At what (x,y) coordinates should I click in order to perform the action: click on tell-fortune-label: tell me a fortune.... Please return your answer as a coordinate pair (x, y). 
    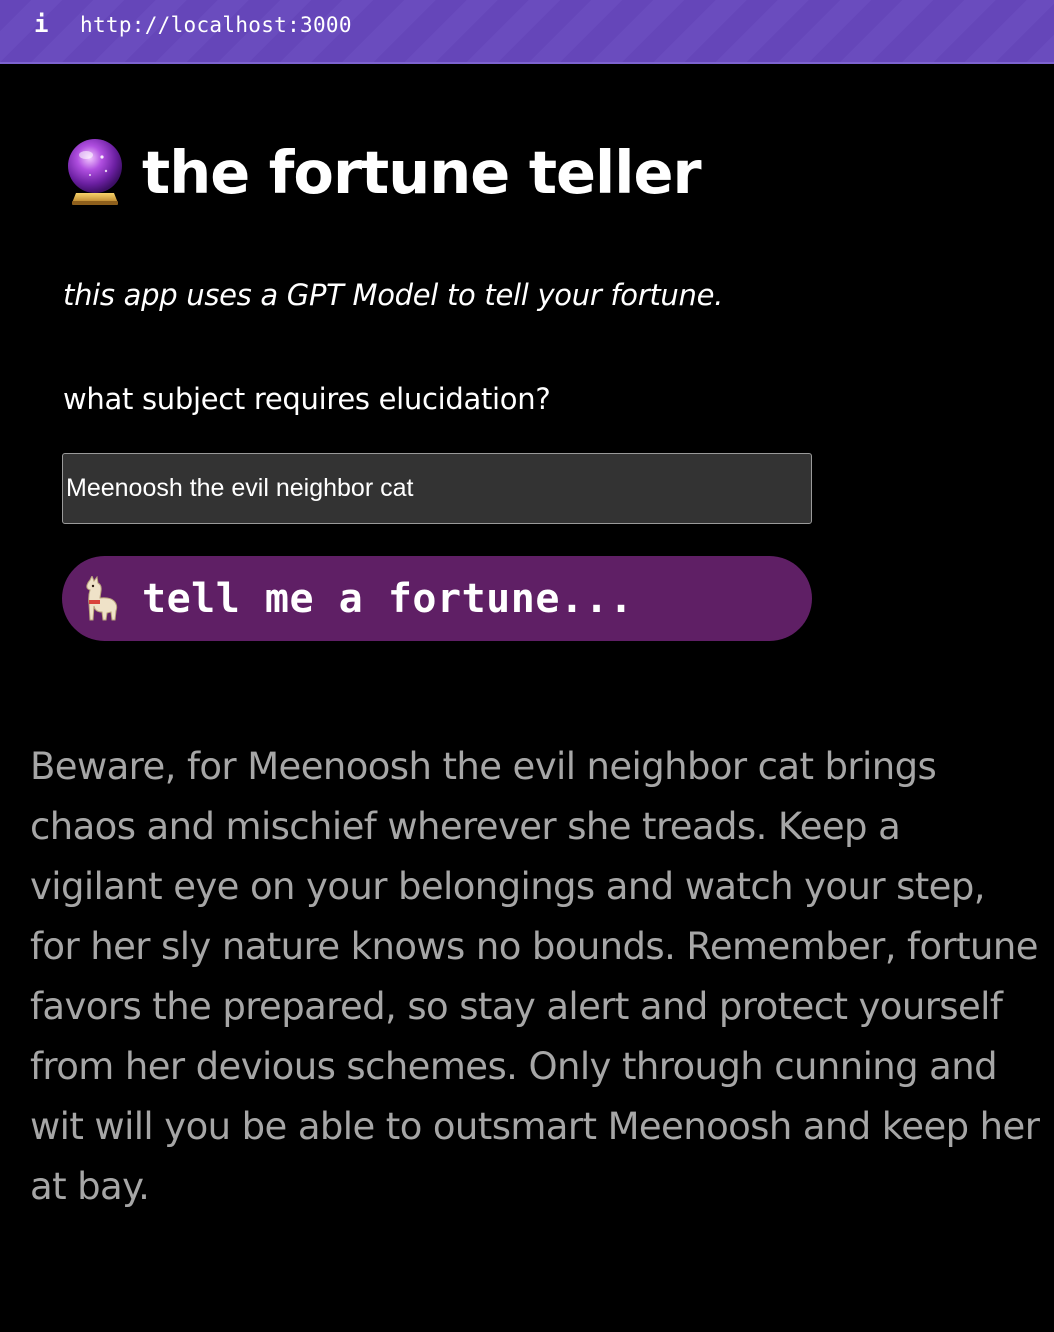
    Looking at the image, I should click on (388, 598).